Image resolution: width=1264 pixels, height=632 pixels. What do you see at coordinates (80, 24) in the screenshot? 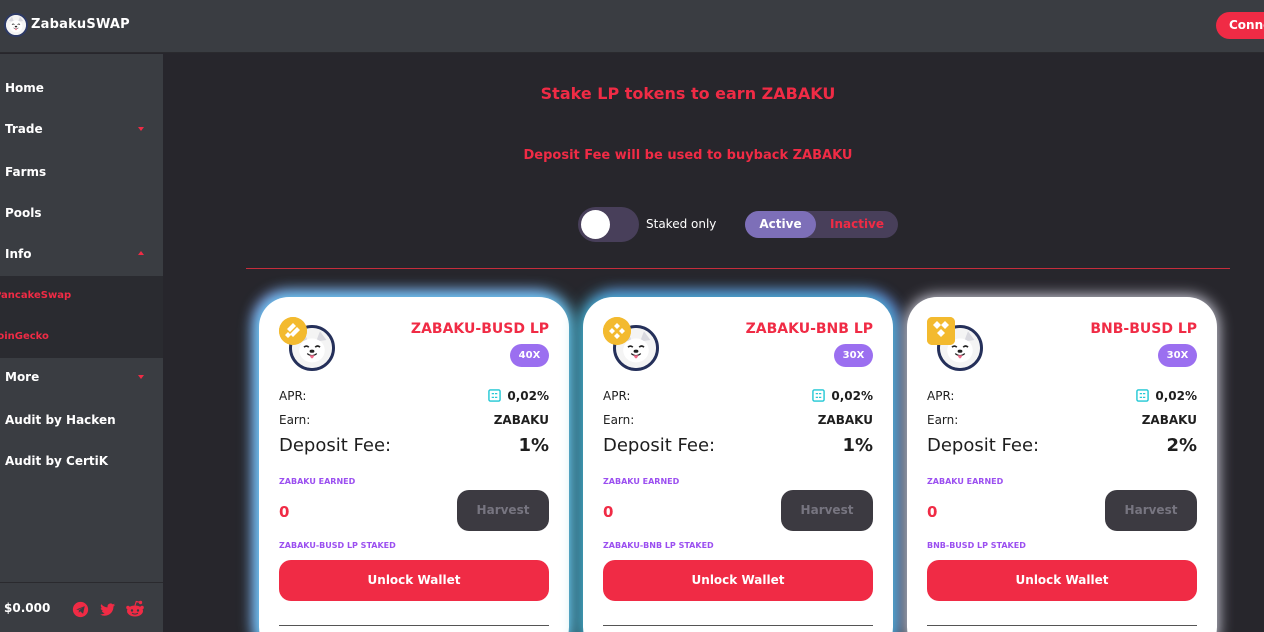
I see `brand-name: ZabakuSWAP` at bounding box center [80, 24].